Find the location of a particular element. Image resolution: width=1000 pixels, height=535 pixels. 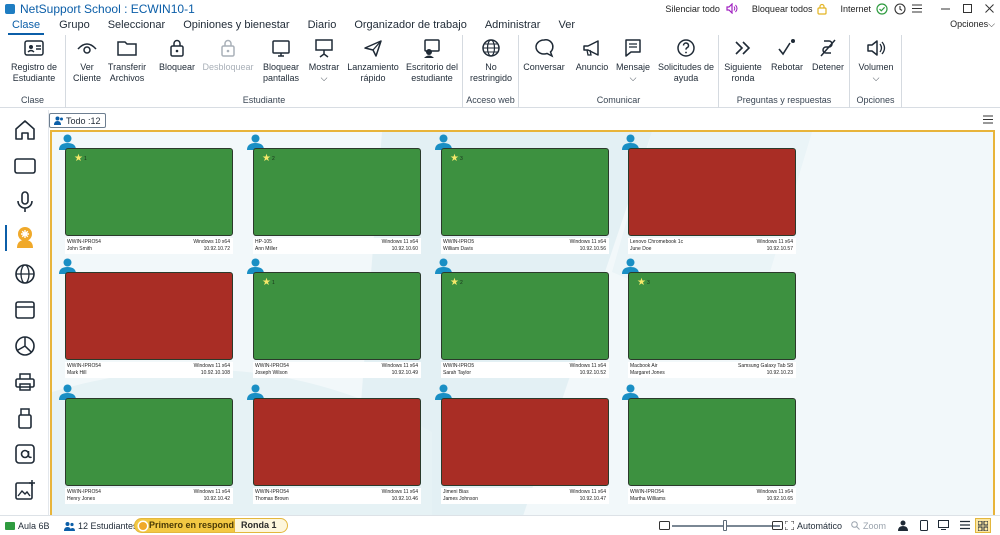

volume-button: Volumen ⌵ is located at coordinates (876, 60).